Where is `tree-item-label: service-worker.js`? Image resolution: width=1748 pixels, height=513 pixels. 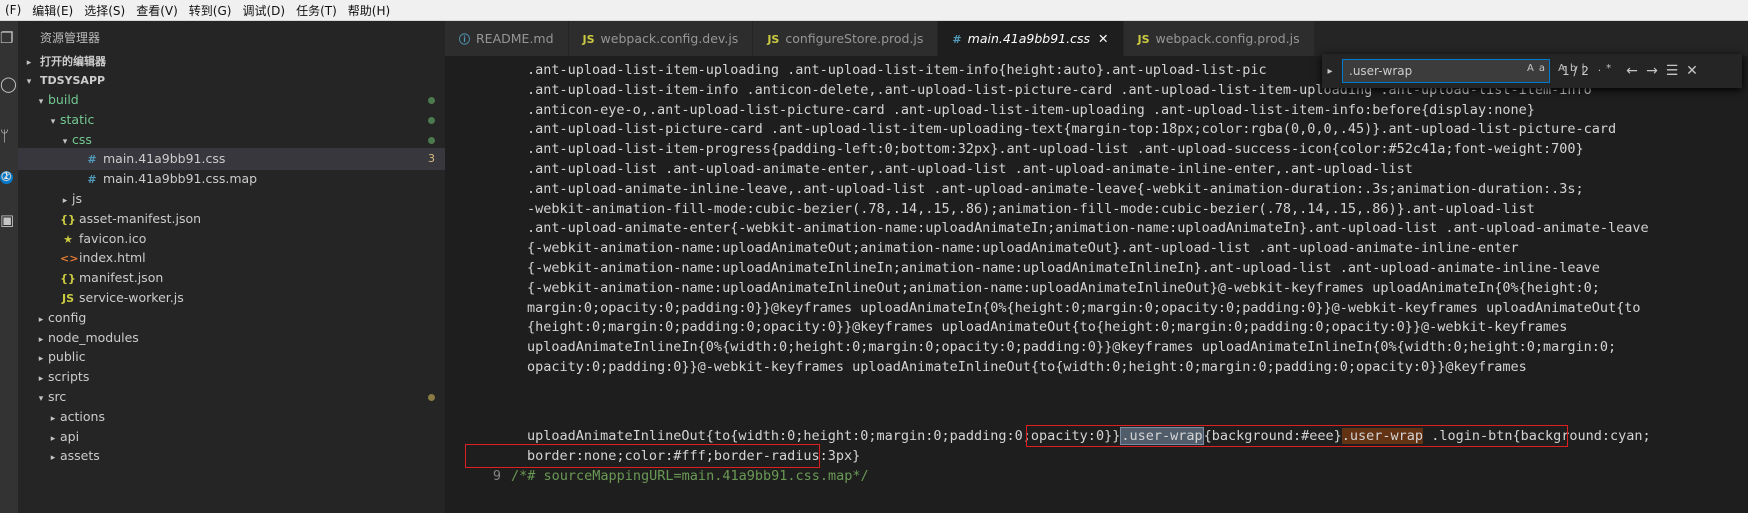
tree-item-label: service-worker.js is located at coordinates (131, 297).